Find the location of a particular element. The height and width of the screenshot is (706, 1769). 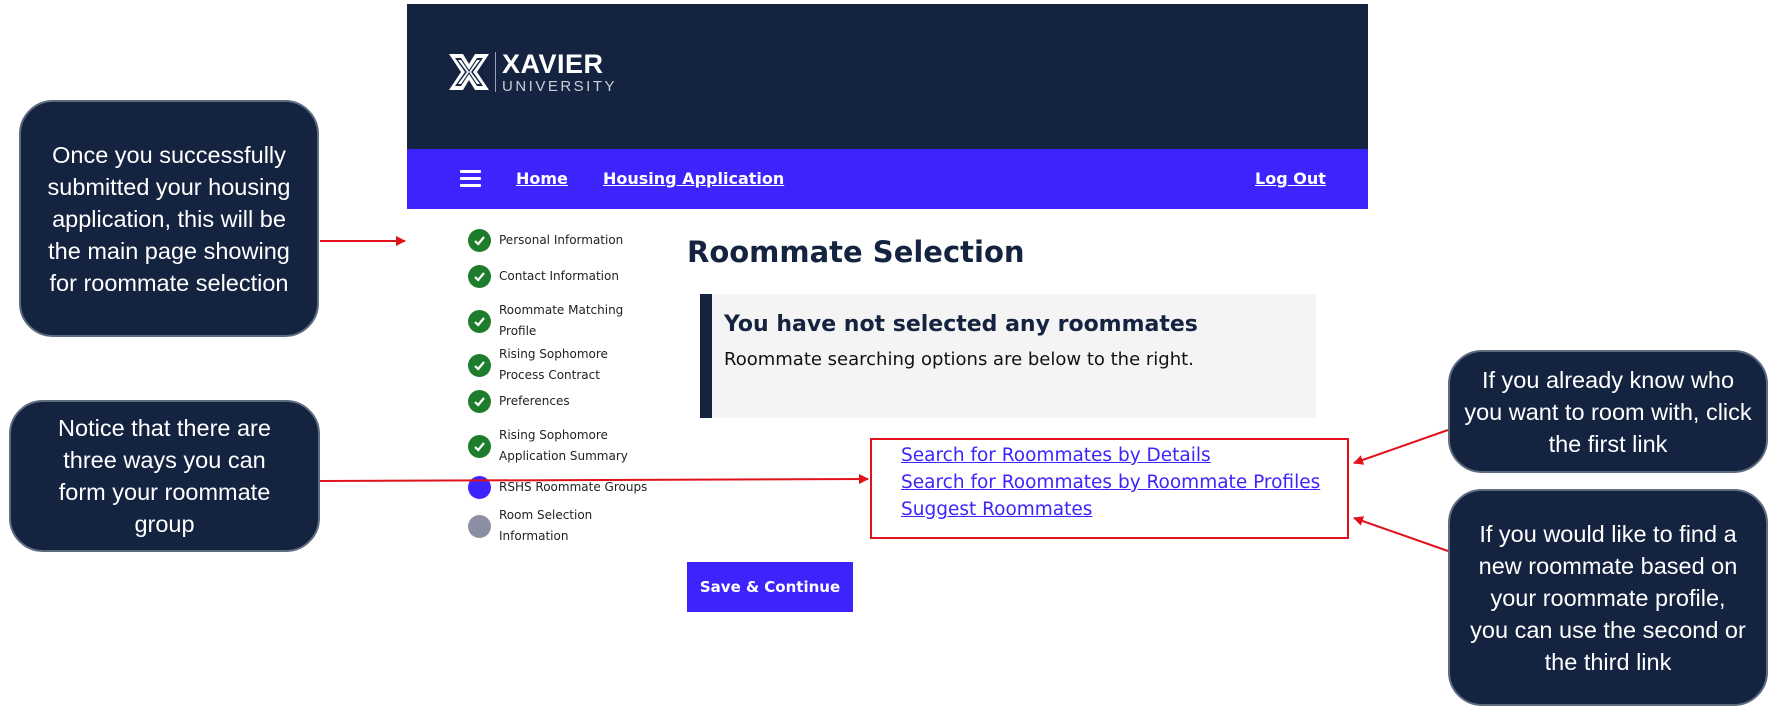

logo-wordmark: XAVIER UNIVERSITY is located at coordinates (560, 71).